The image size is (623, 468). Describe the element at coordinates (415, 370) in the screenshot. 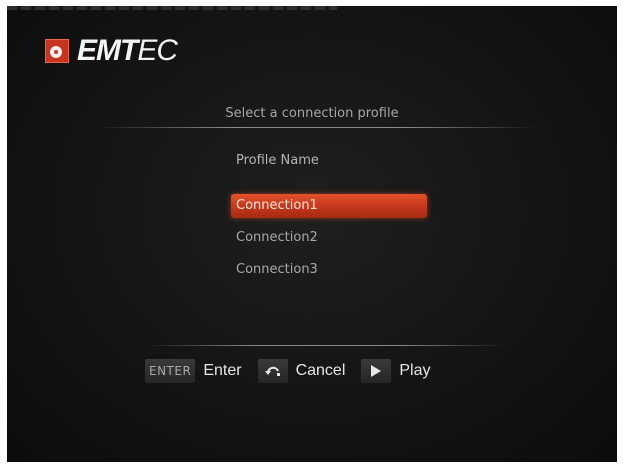

I see `play-hint-label: Play` at that location.